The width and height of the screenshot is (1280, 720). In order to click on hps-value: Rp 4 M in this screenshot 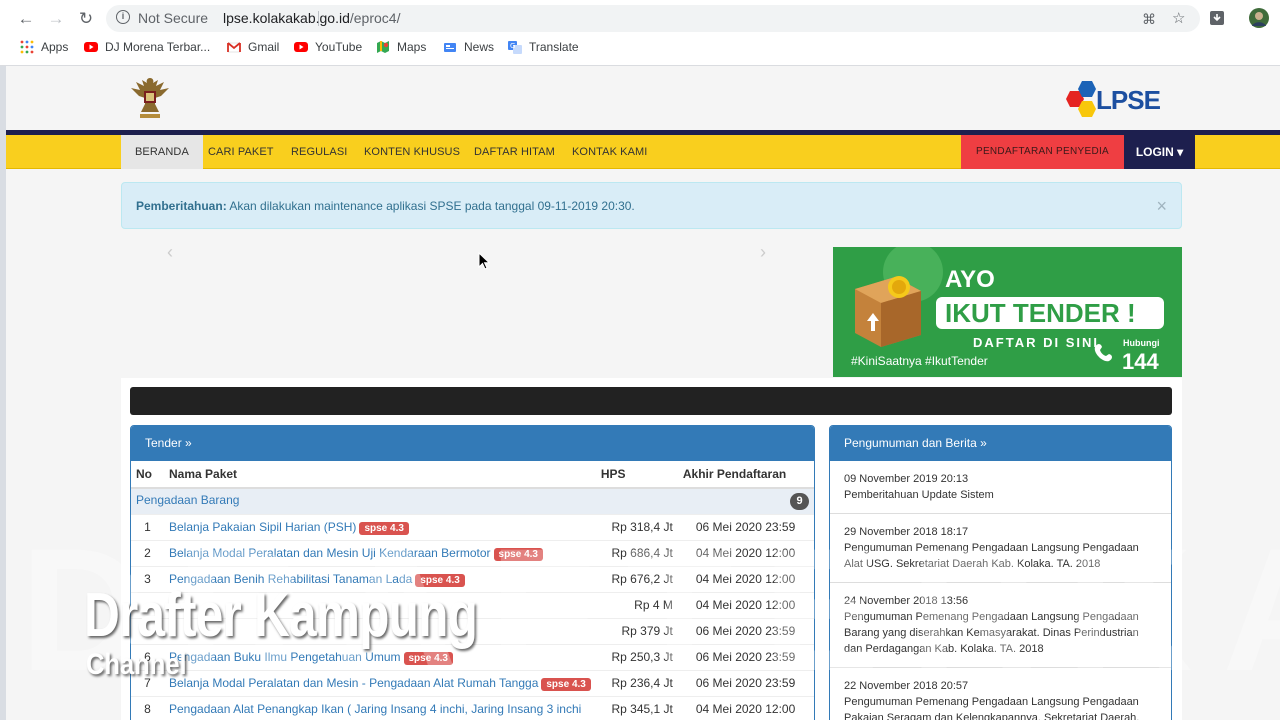, I will do `click(653, 605)`.